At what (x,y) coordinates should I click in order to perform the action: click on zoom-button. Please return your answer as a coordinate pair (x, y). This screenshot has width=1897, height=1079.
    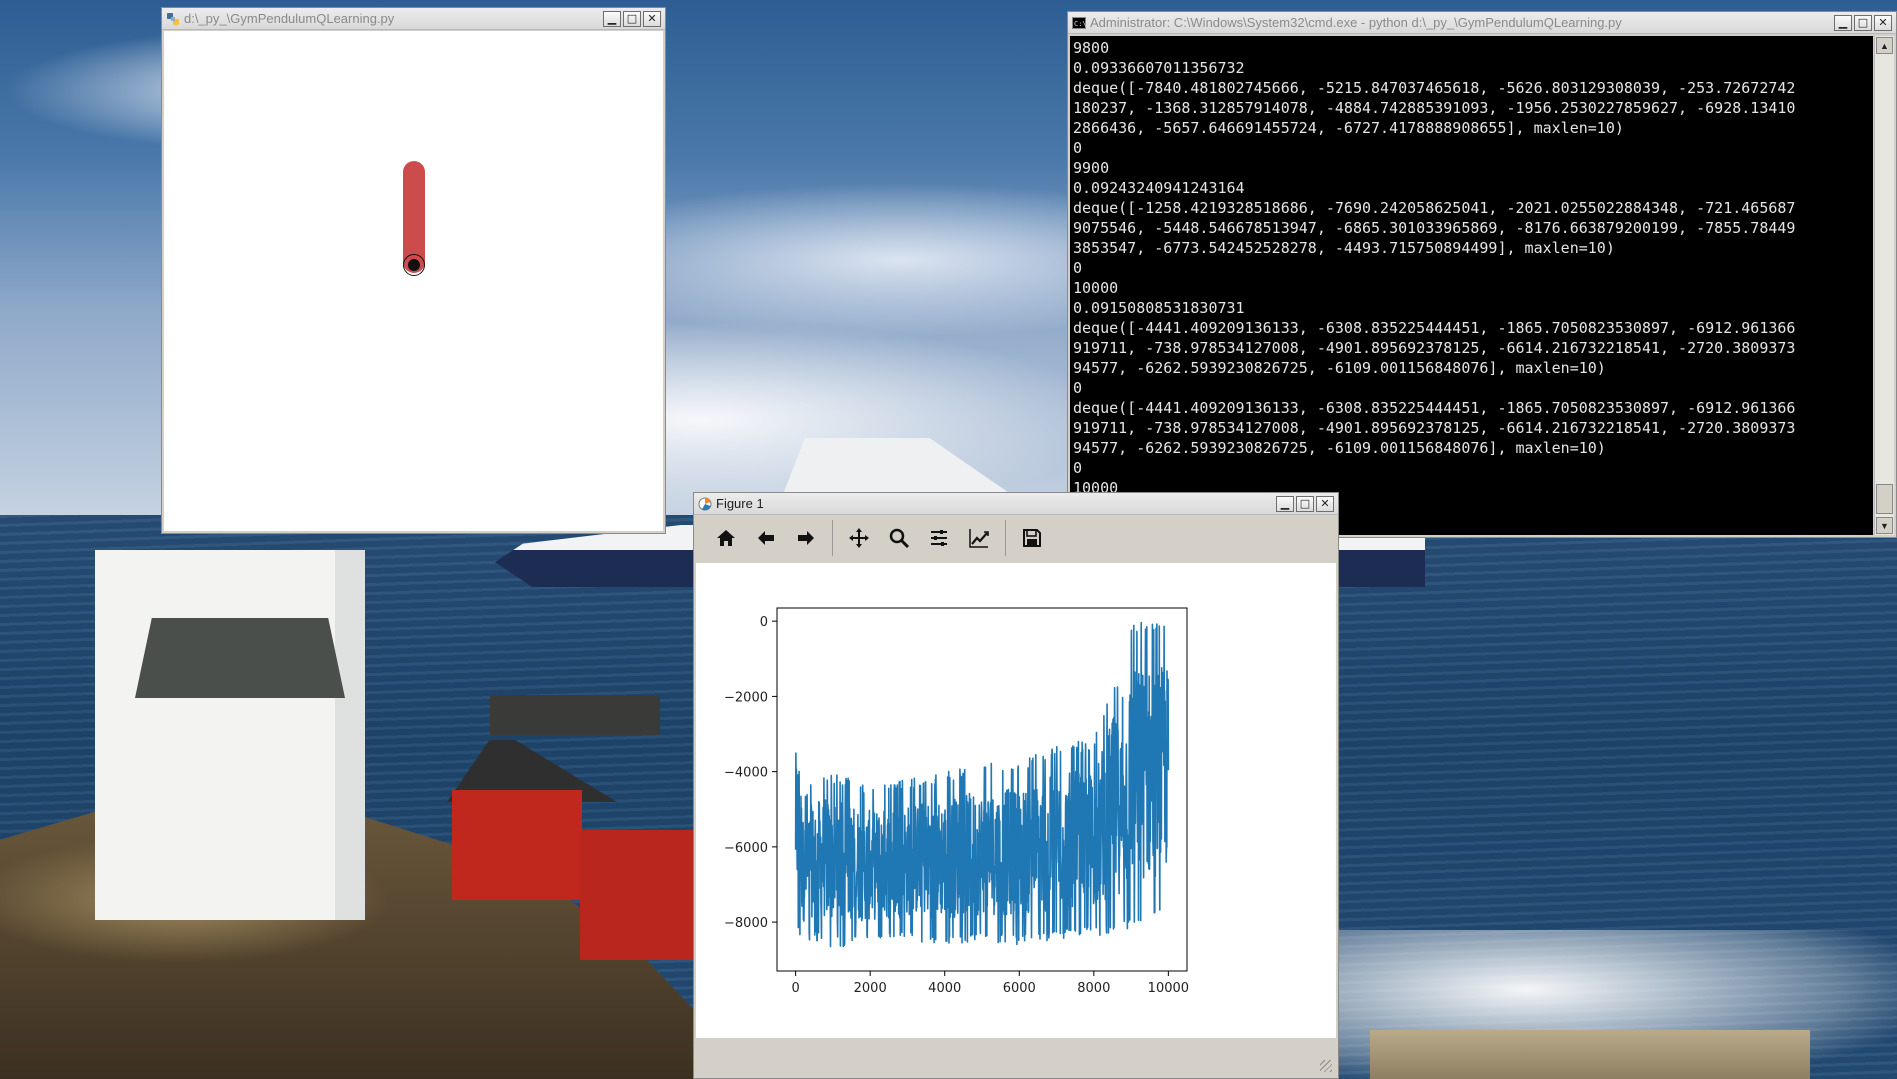
    Looking at the image, I should click on (899, 538).